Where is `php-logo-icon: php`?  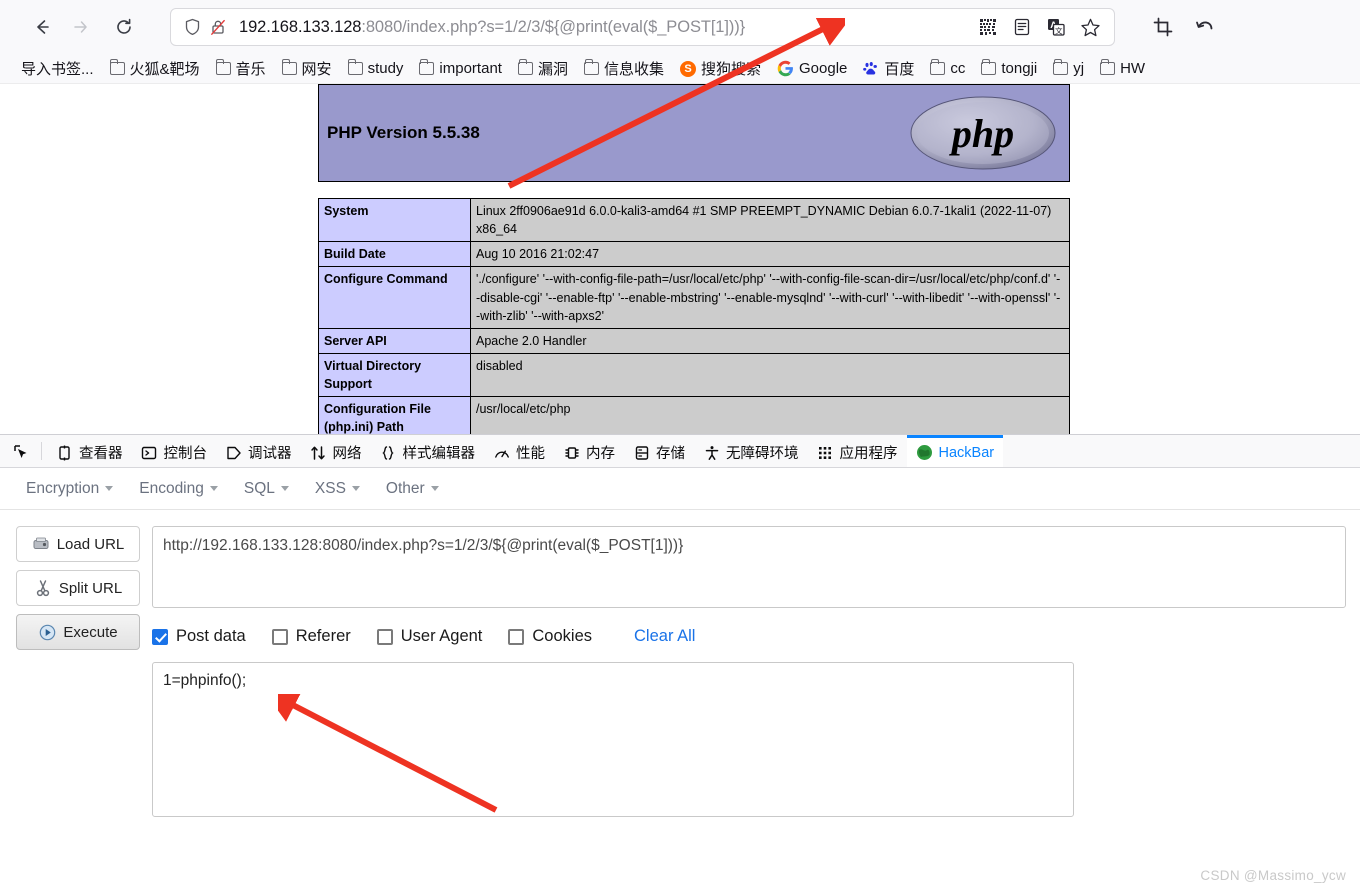 php-logo-icon: php is located at coordinates (983, 133).